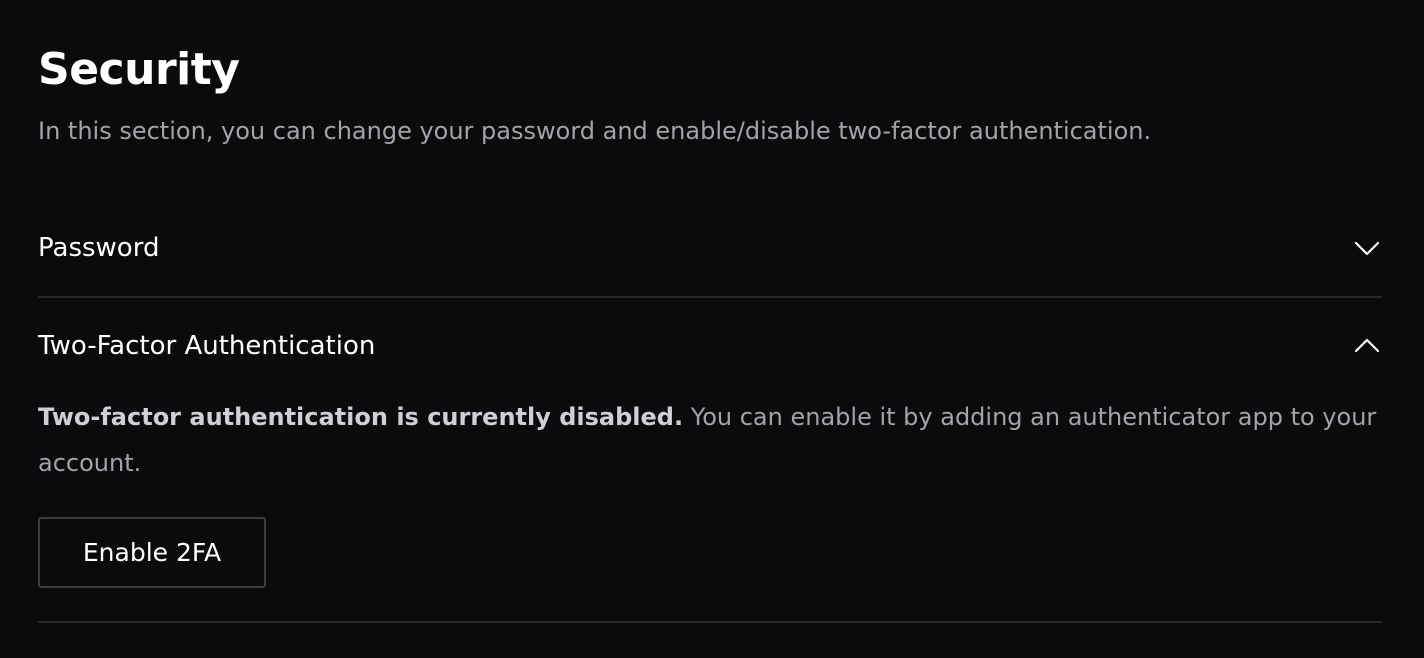  Describe the element at coordinates (139, 69) in the screenshot. I see `page-title: Security` at that location.